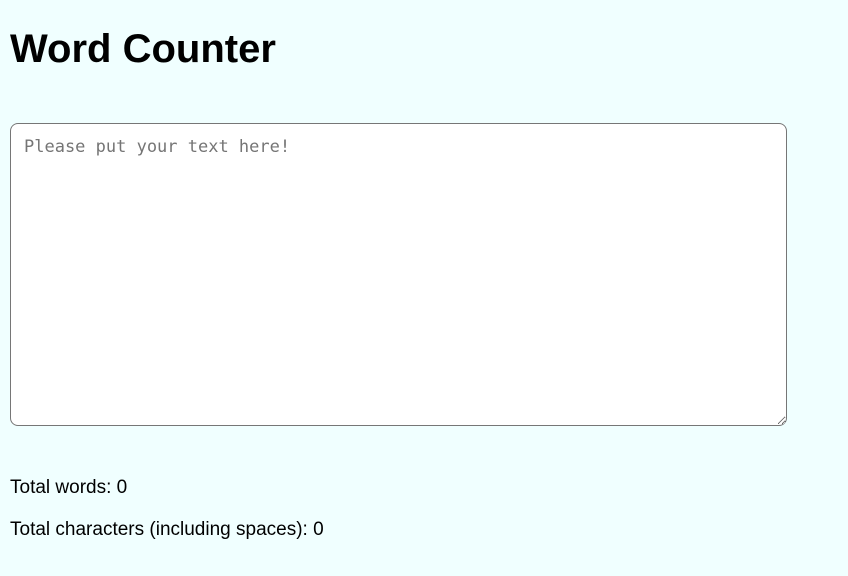 This screenshot has height=576, width=848. I want to click on total-words-stat: Total words: 0, so click(68, 488).